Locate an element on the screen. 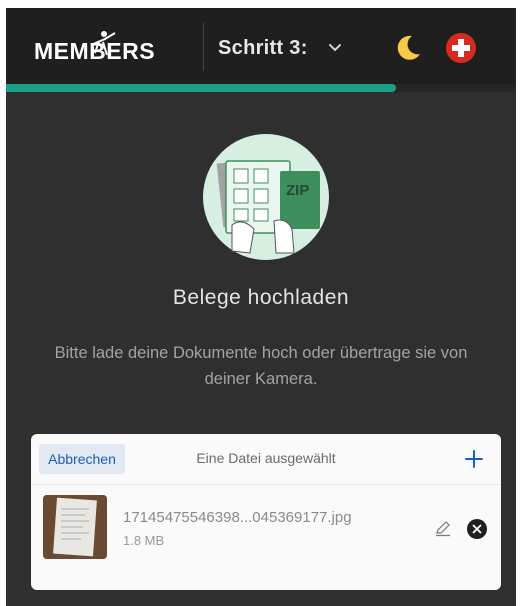 Image resolution: width=521 pixels, height=606 pixels. file-size: 1.8 MB is located at coordinates (144, 540).